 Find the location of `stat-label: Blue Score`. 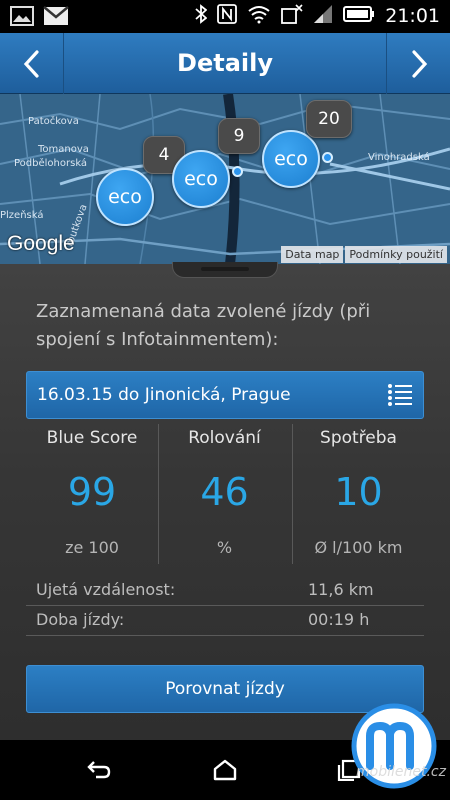

stat-label: Blue Score is located at coordinates (92, 438).